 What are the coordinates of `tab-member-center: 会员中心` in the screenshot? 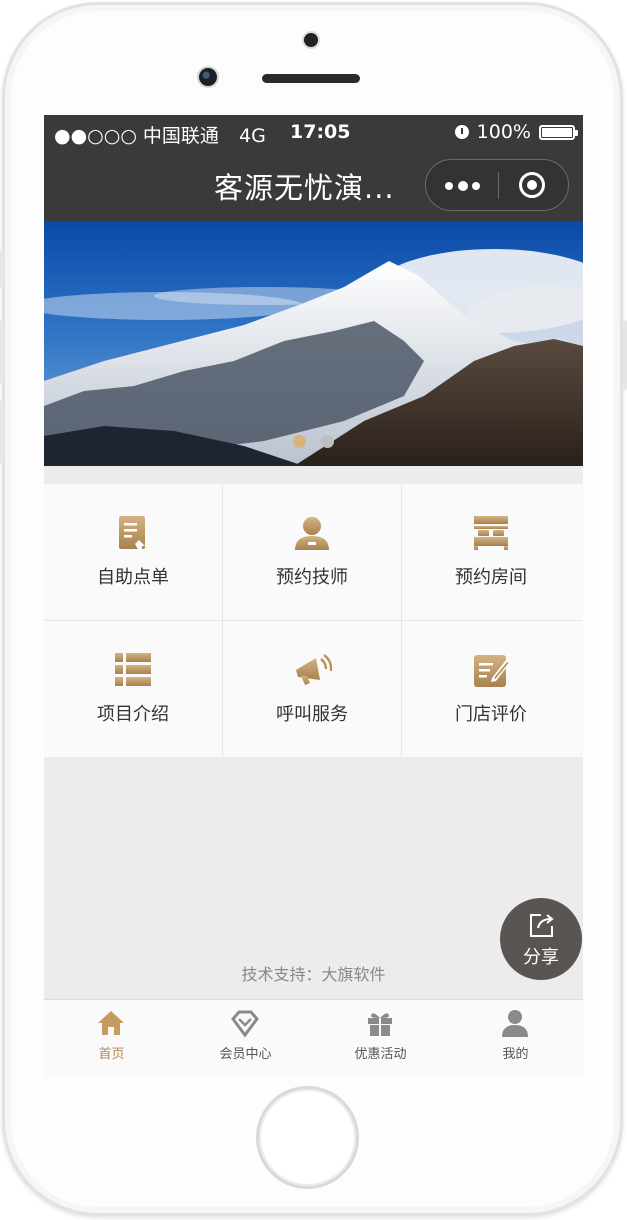 It's located at (245, 1038).